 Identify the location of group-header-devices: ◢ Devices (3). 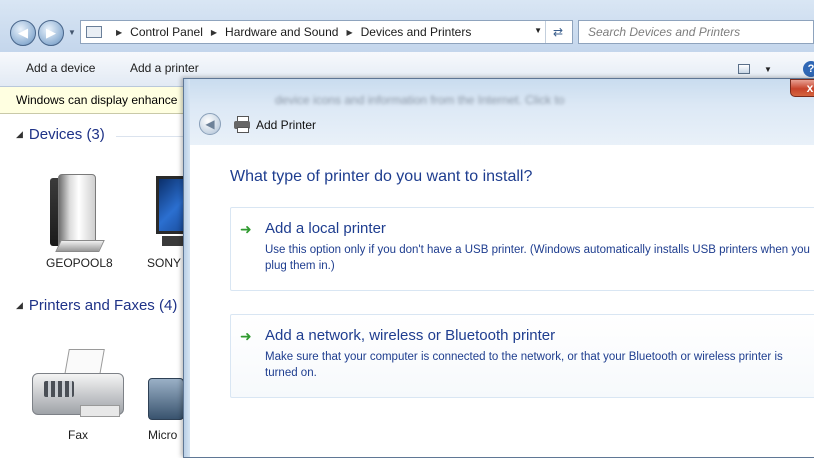
(60, 134).